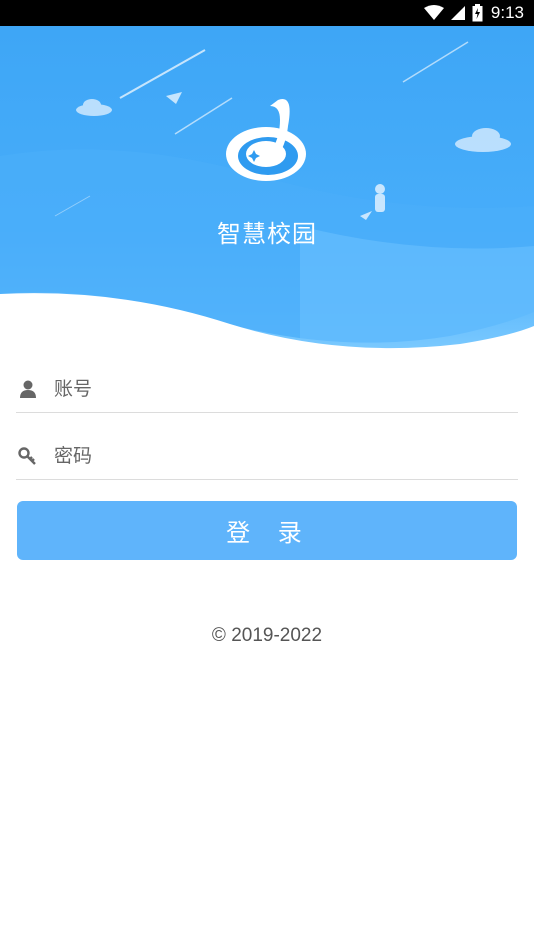 The image size is (534, 950). Describe the element at coordinates (266, 140) in the screenshot. I see `campus-logo` at that location.